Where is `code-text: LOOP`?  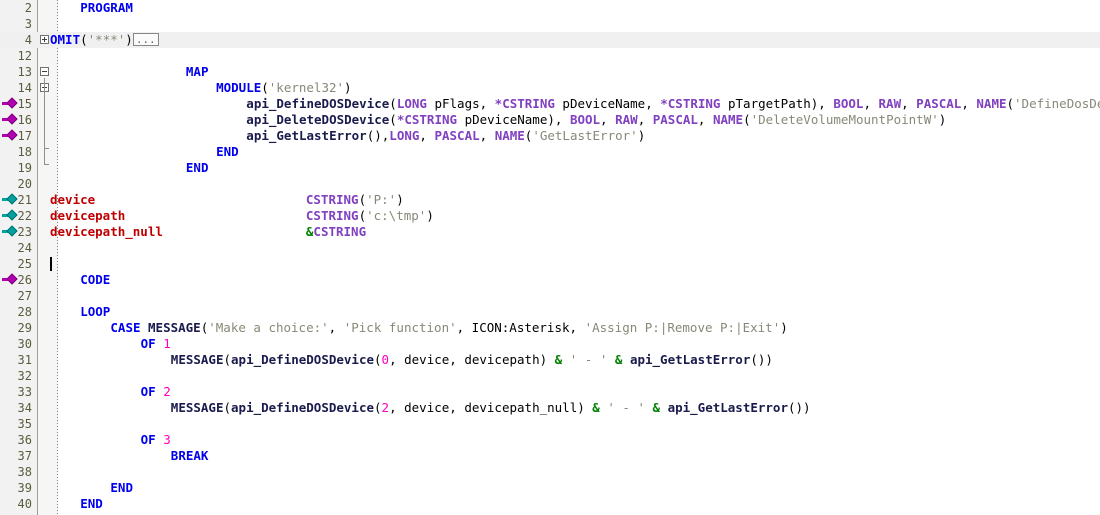 code-text: LOOP is located at coordinates (95, 312).